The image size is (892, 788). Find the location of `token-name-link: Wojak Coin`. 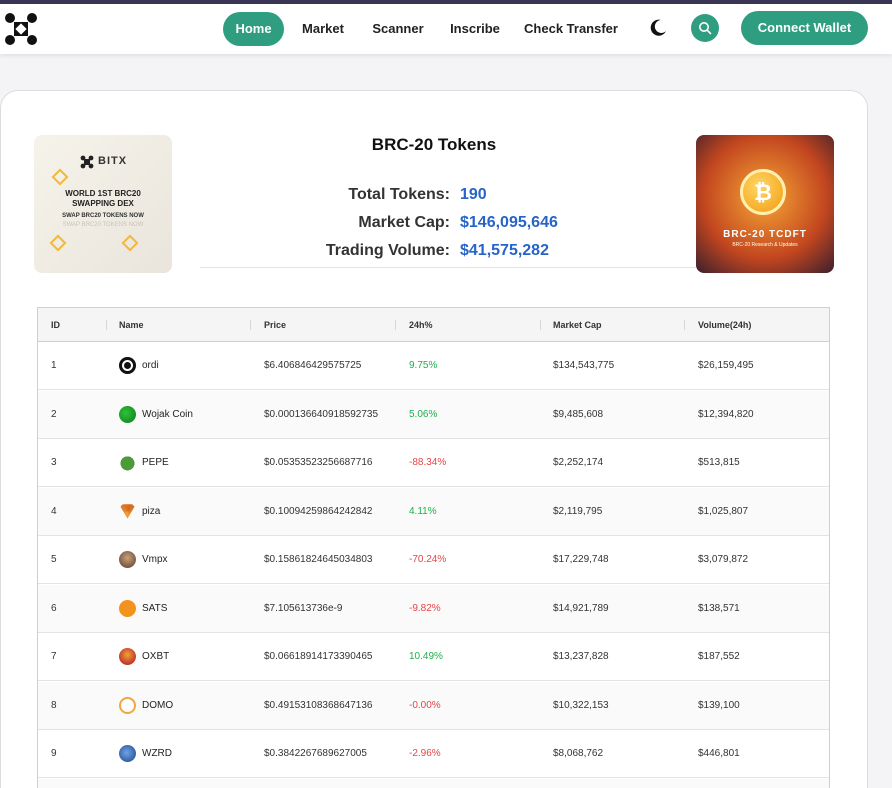

token-name-link: Wojak Coin is located at coordinates (167, 415).